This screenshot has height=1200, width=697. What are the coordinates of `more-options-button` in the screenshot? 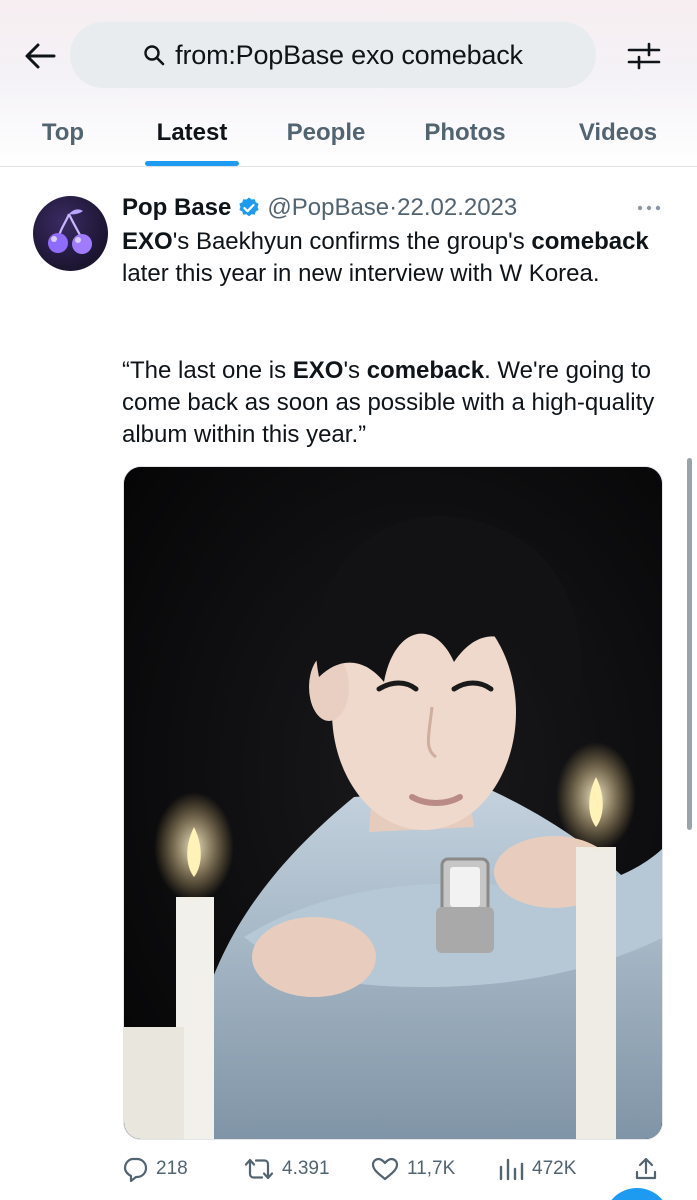 It's located at (649, 208).